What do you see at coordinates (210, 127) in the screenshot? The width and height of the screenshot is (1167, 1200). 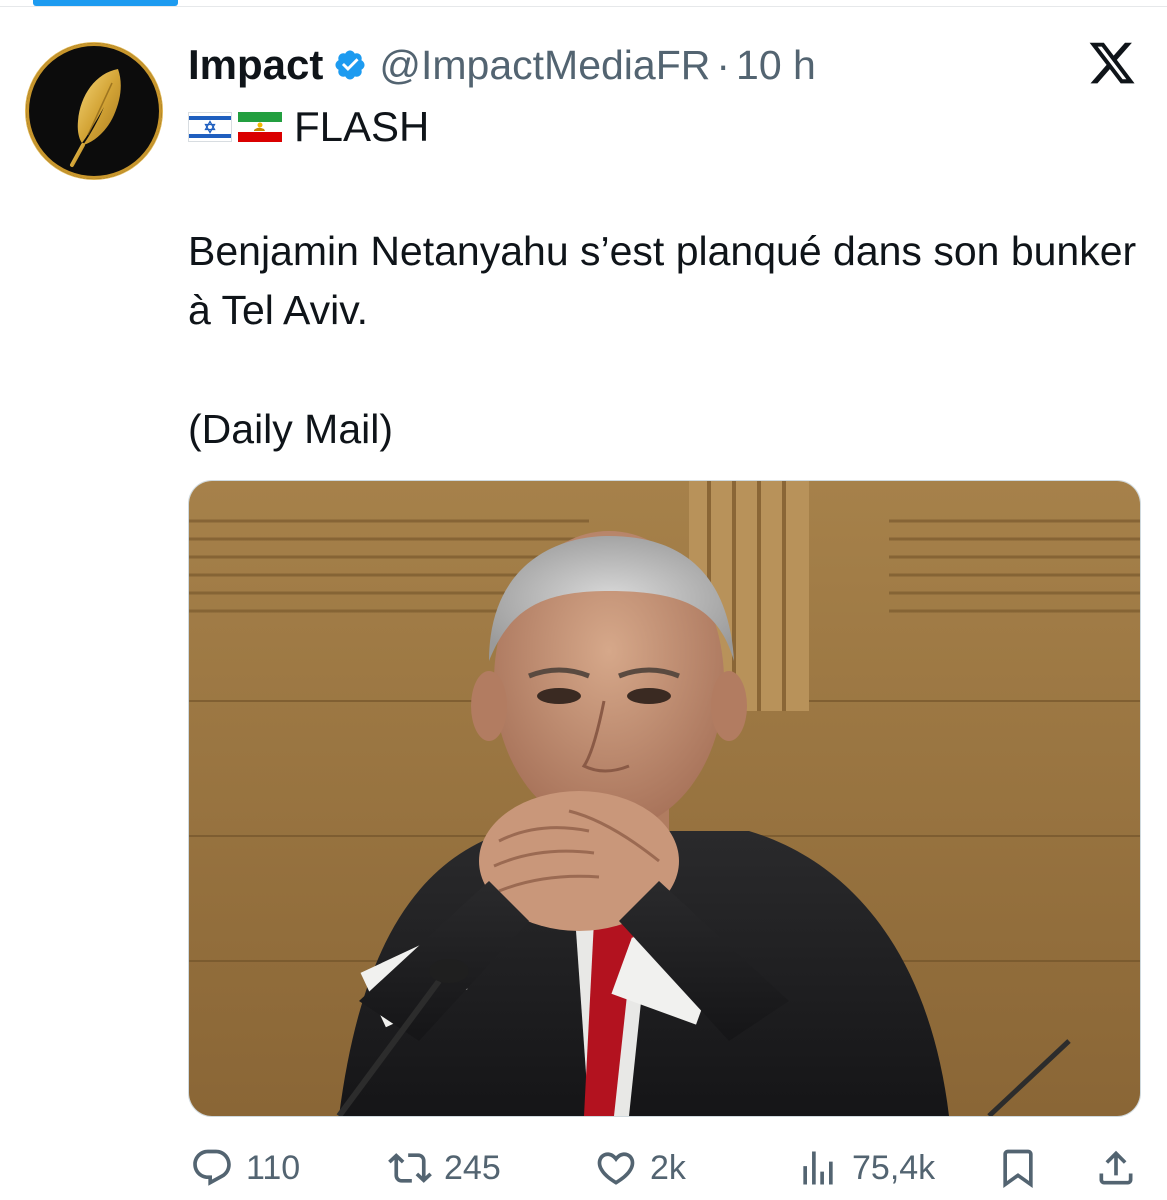 I see `israel-flag-icon` at bounding box center [210, 127].